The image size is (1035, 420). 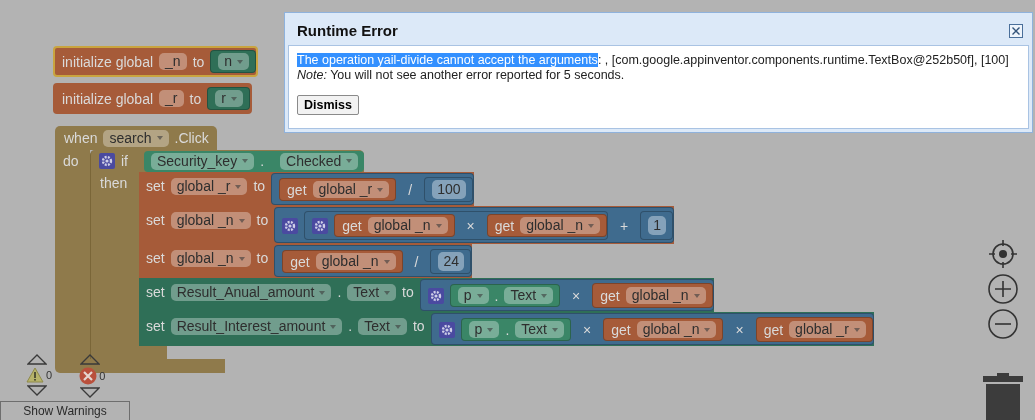 I want to click on component-block: n, so click(x=233, y=61).